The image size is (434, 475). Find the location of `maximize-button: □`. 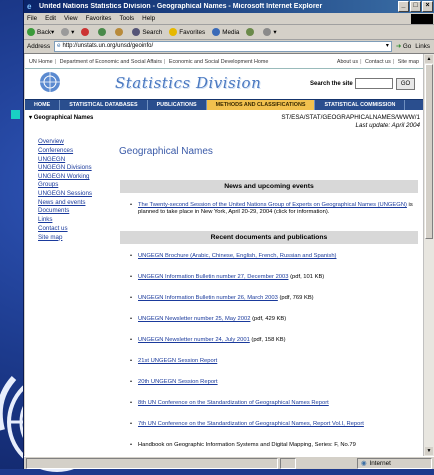

maximize-button: □ is located at coordinates (415, 6).